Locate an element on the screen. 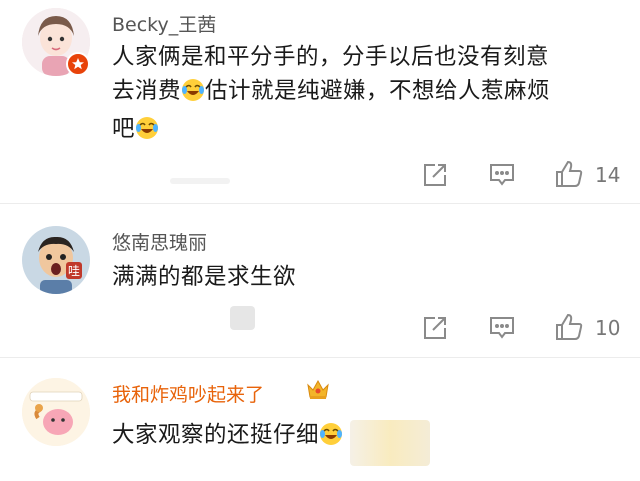 This screenshot has height=481, width=640. username: 我和炸鸡吵起来了 is located at coordinates (188, 393).